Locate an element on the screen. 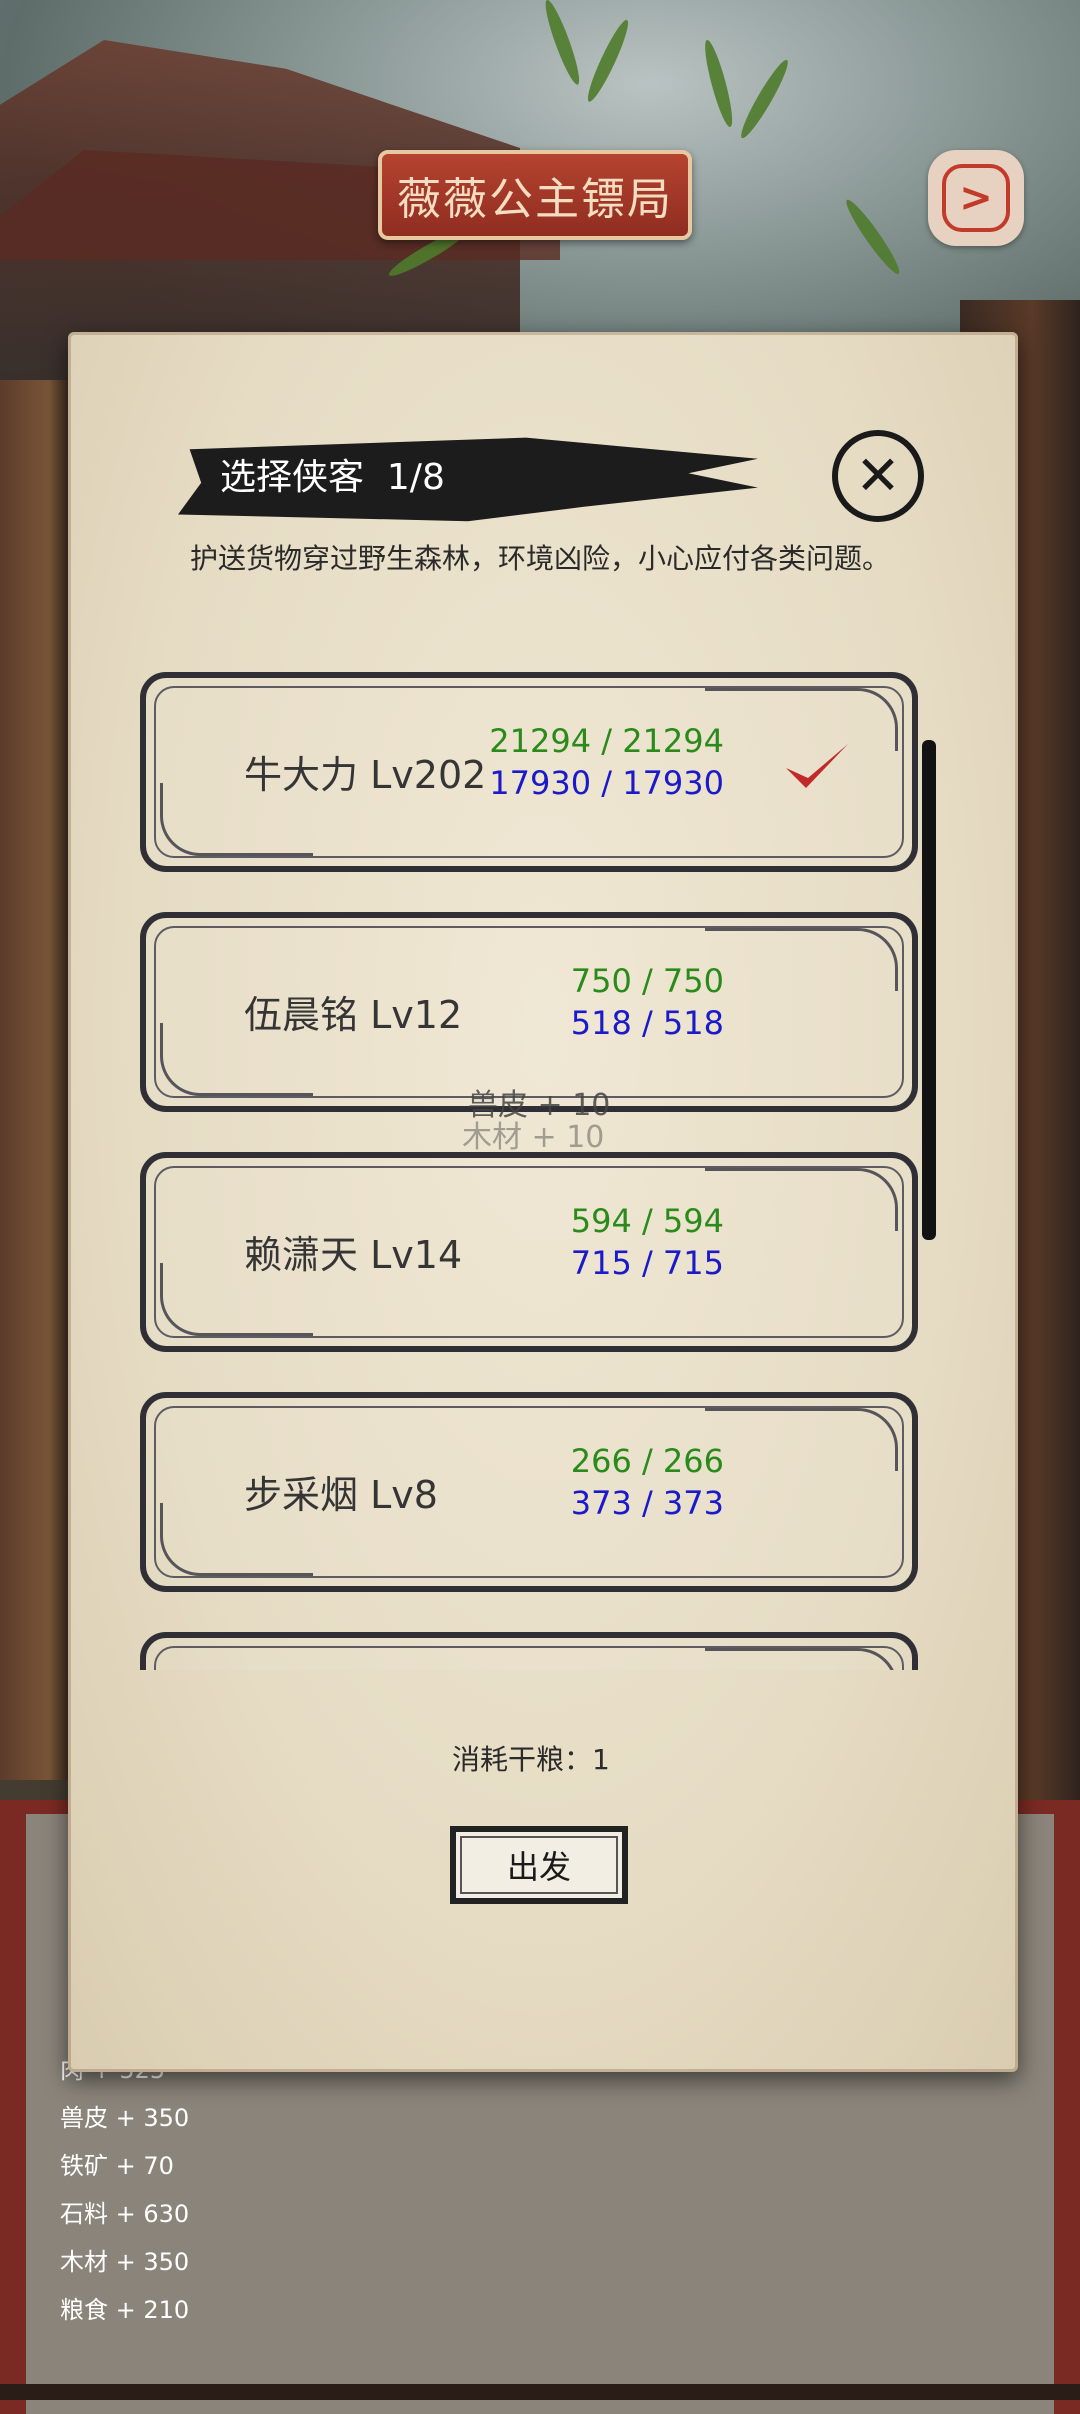 The image size is (1080, 2414). hero-hp: 21294 / 21294 is located at coordinates (606, 741).